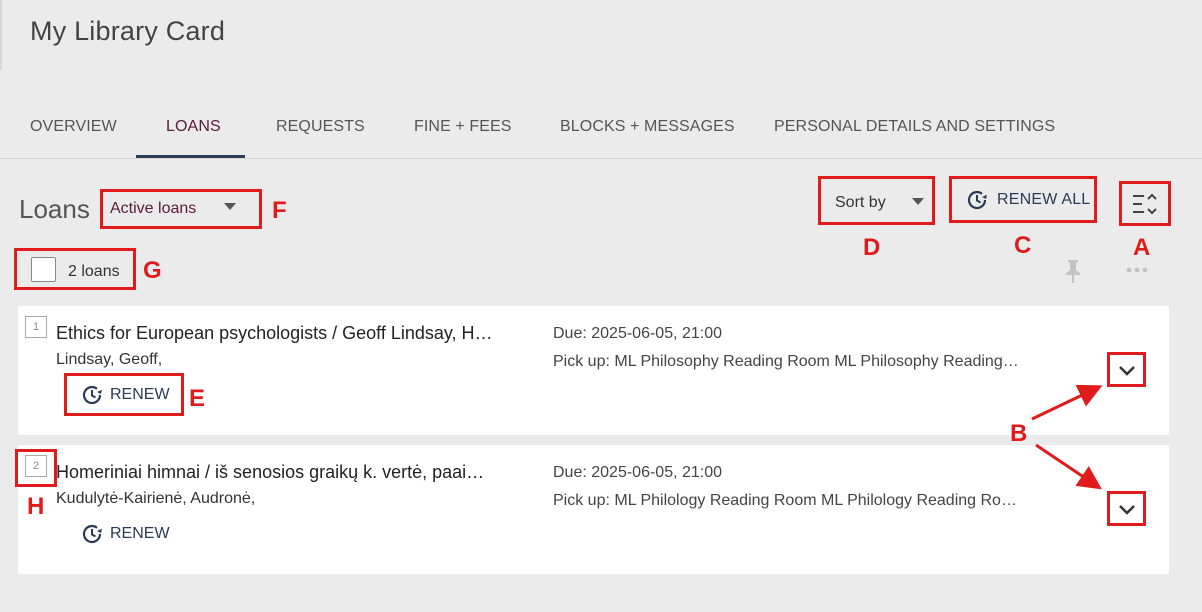 This screenshot has height=612, width=1202. Describe the element at coordinates (1067, 402) in the screenshot. I see `annotation-arrow-up` at that location.